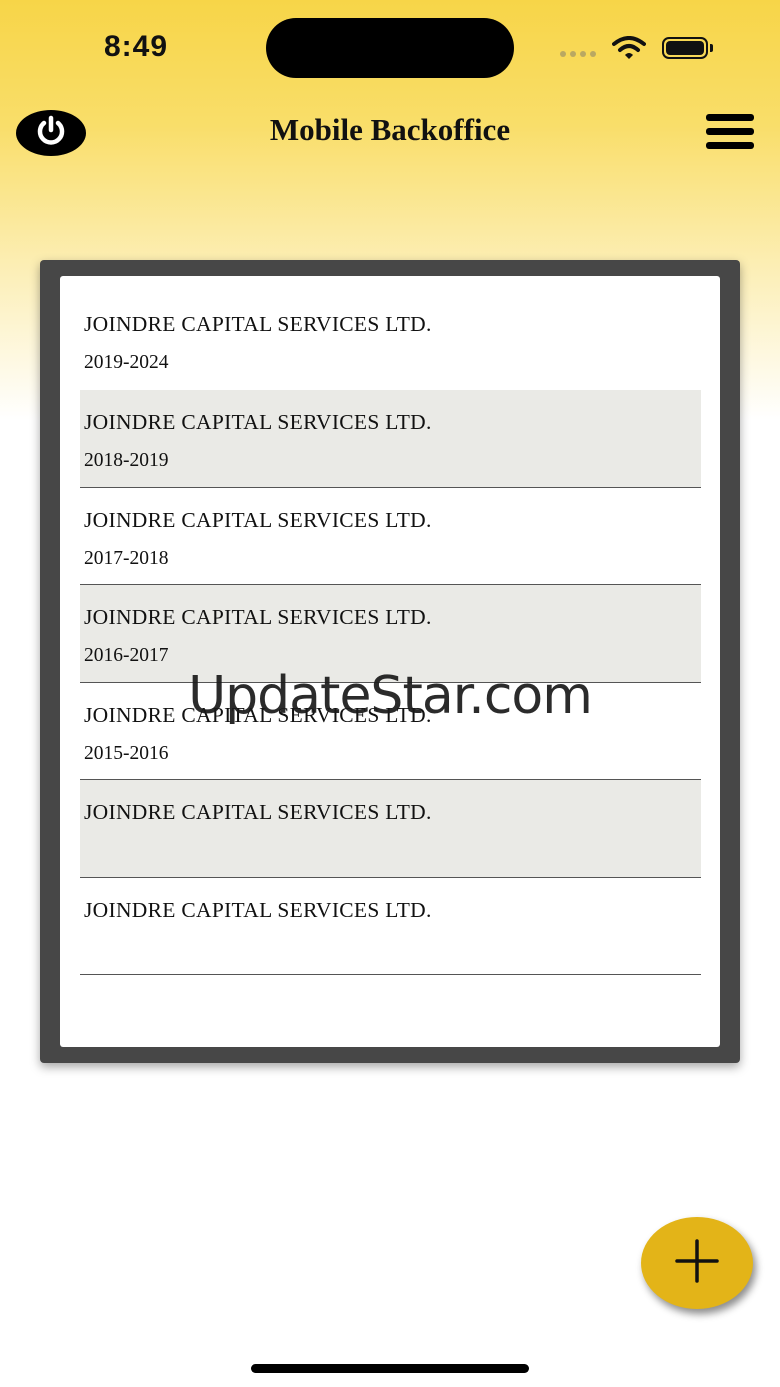 This screenshot has height=1387, width=780. What do you see at coordinates (730, 132) in the screenshot?
I see `menu-button` at bounding box center [730, 132].